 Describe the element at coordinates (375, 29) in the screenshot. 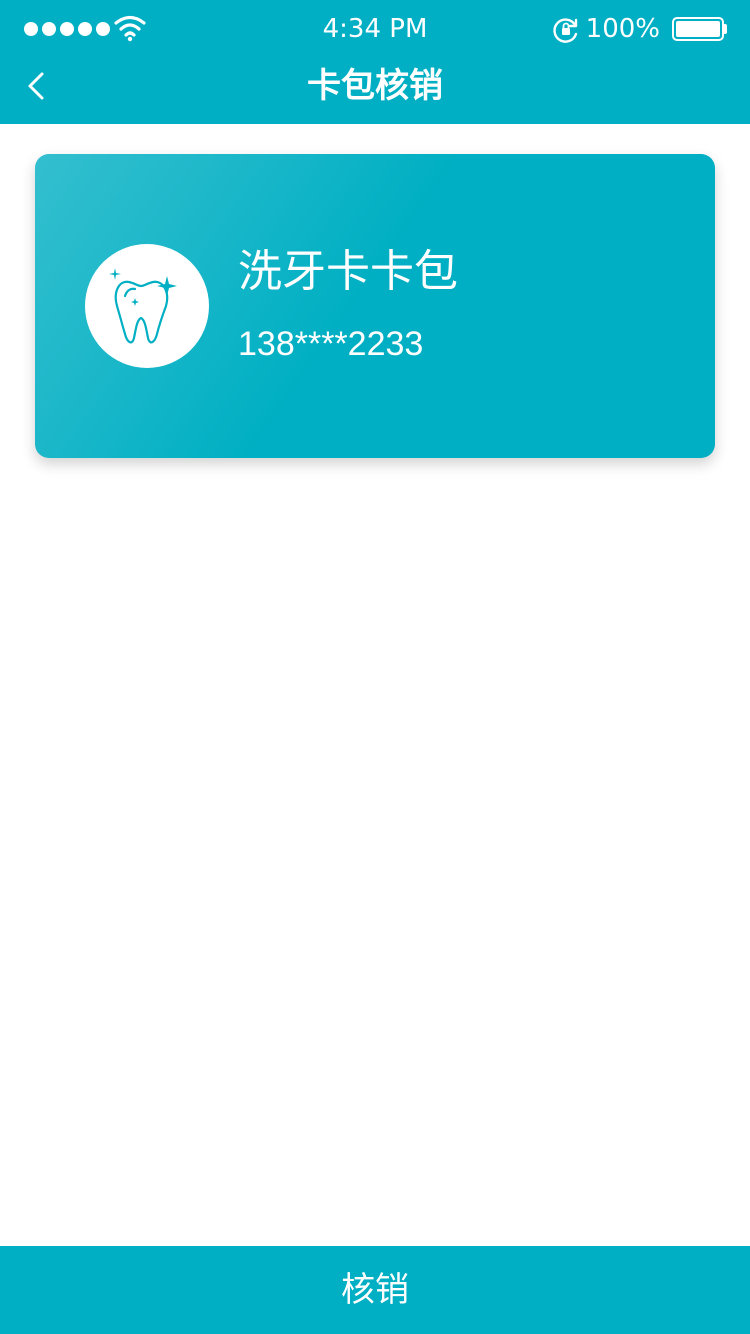

I see `status-bar: 4:34 PM 100%` at that location.